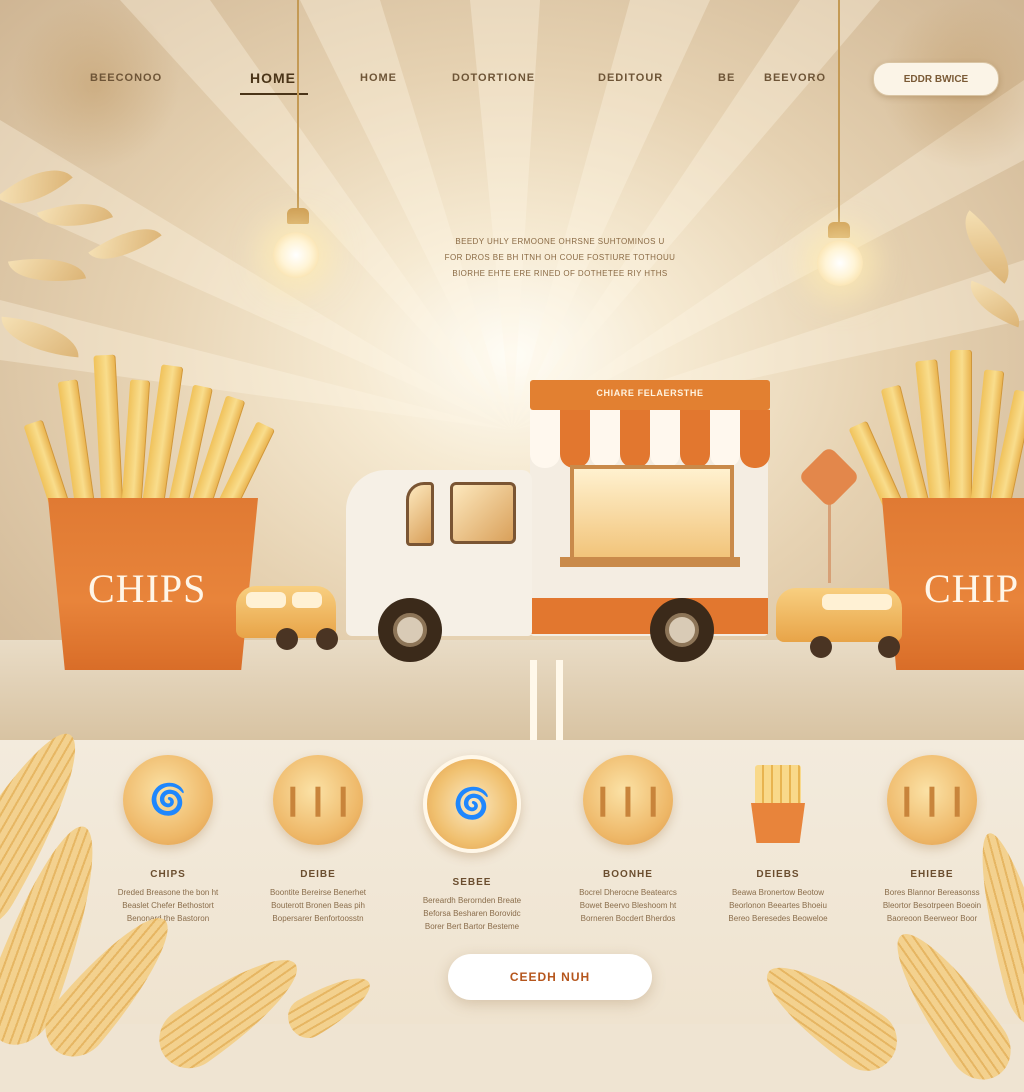  I want to click on order-now-button: CEEDH NUH, so click(550, 977).